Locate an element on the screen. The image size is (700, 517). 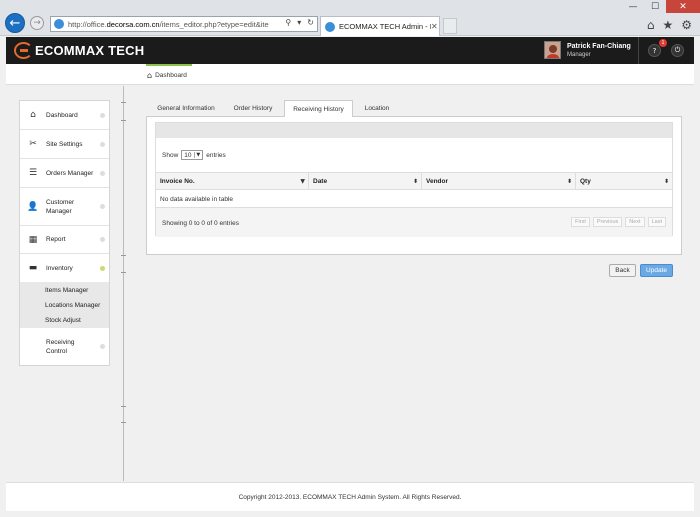
browser-toolbar-icons: ⌂ ★ ⚙ is located at coordinates (669, 25).